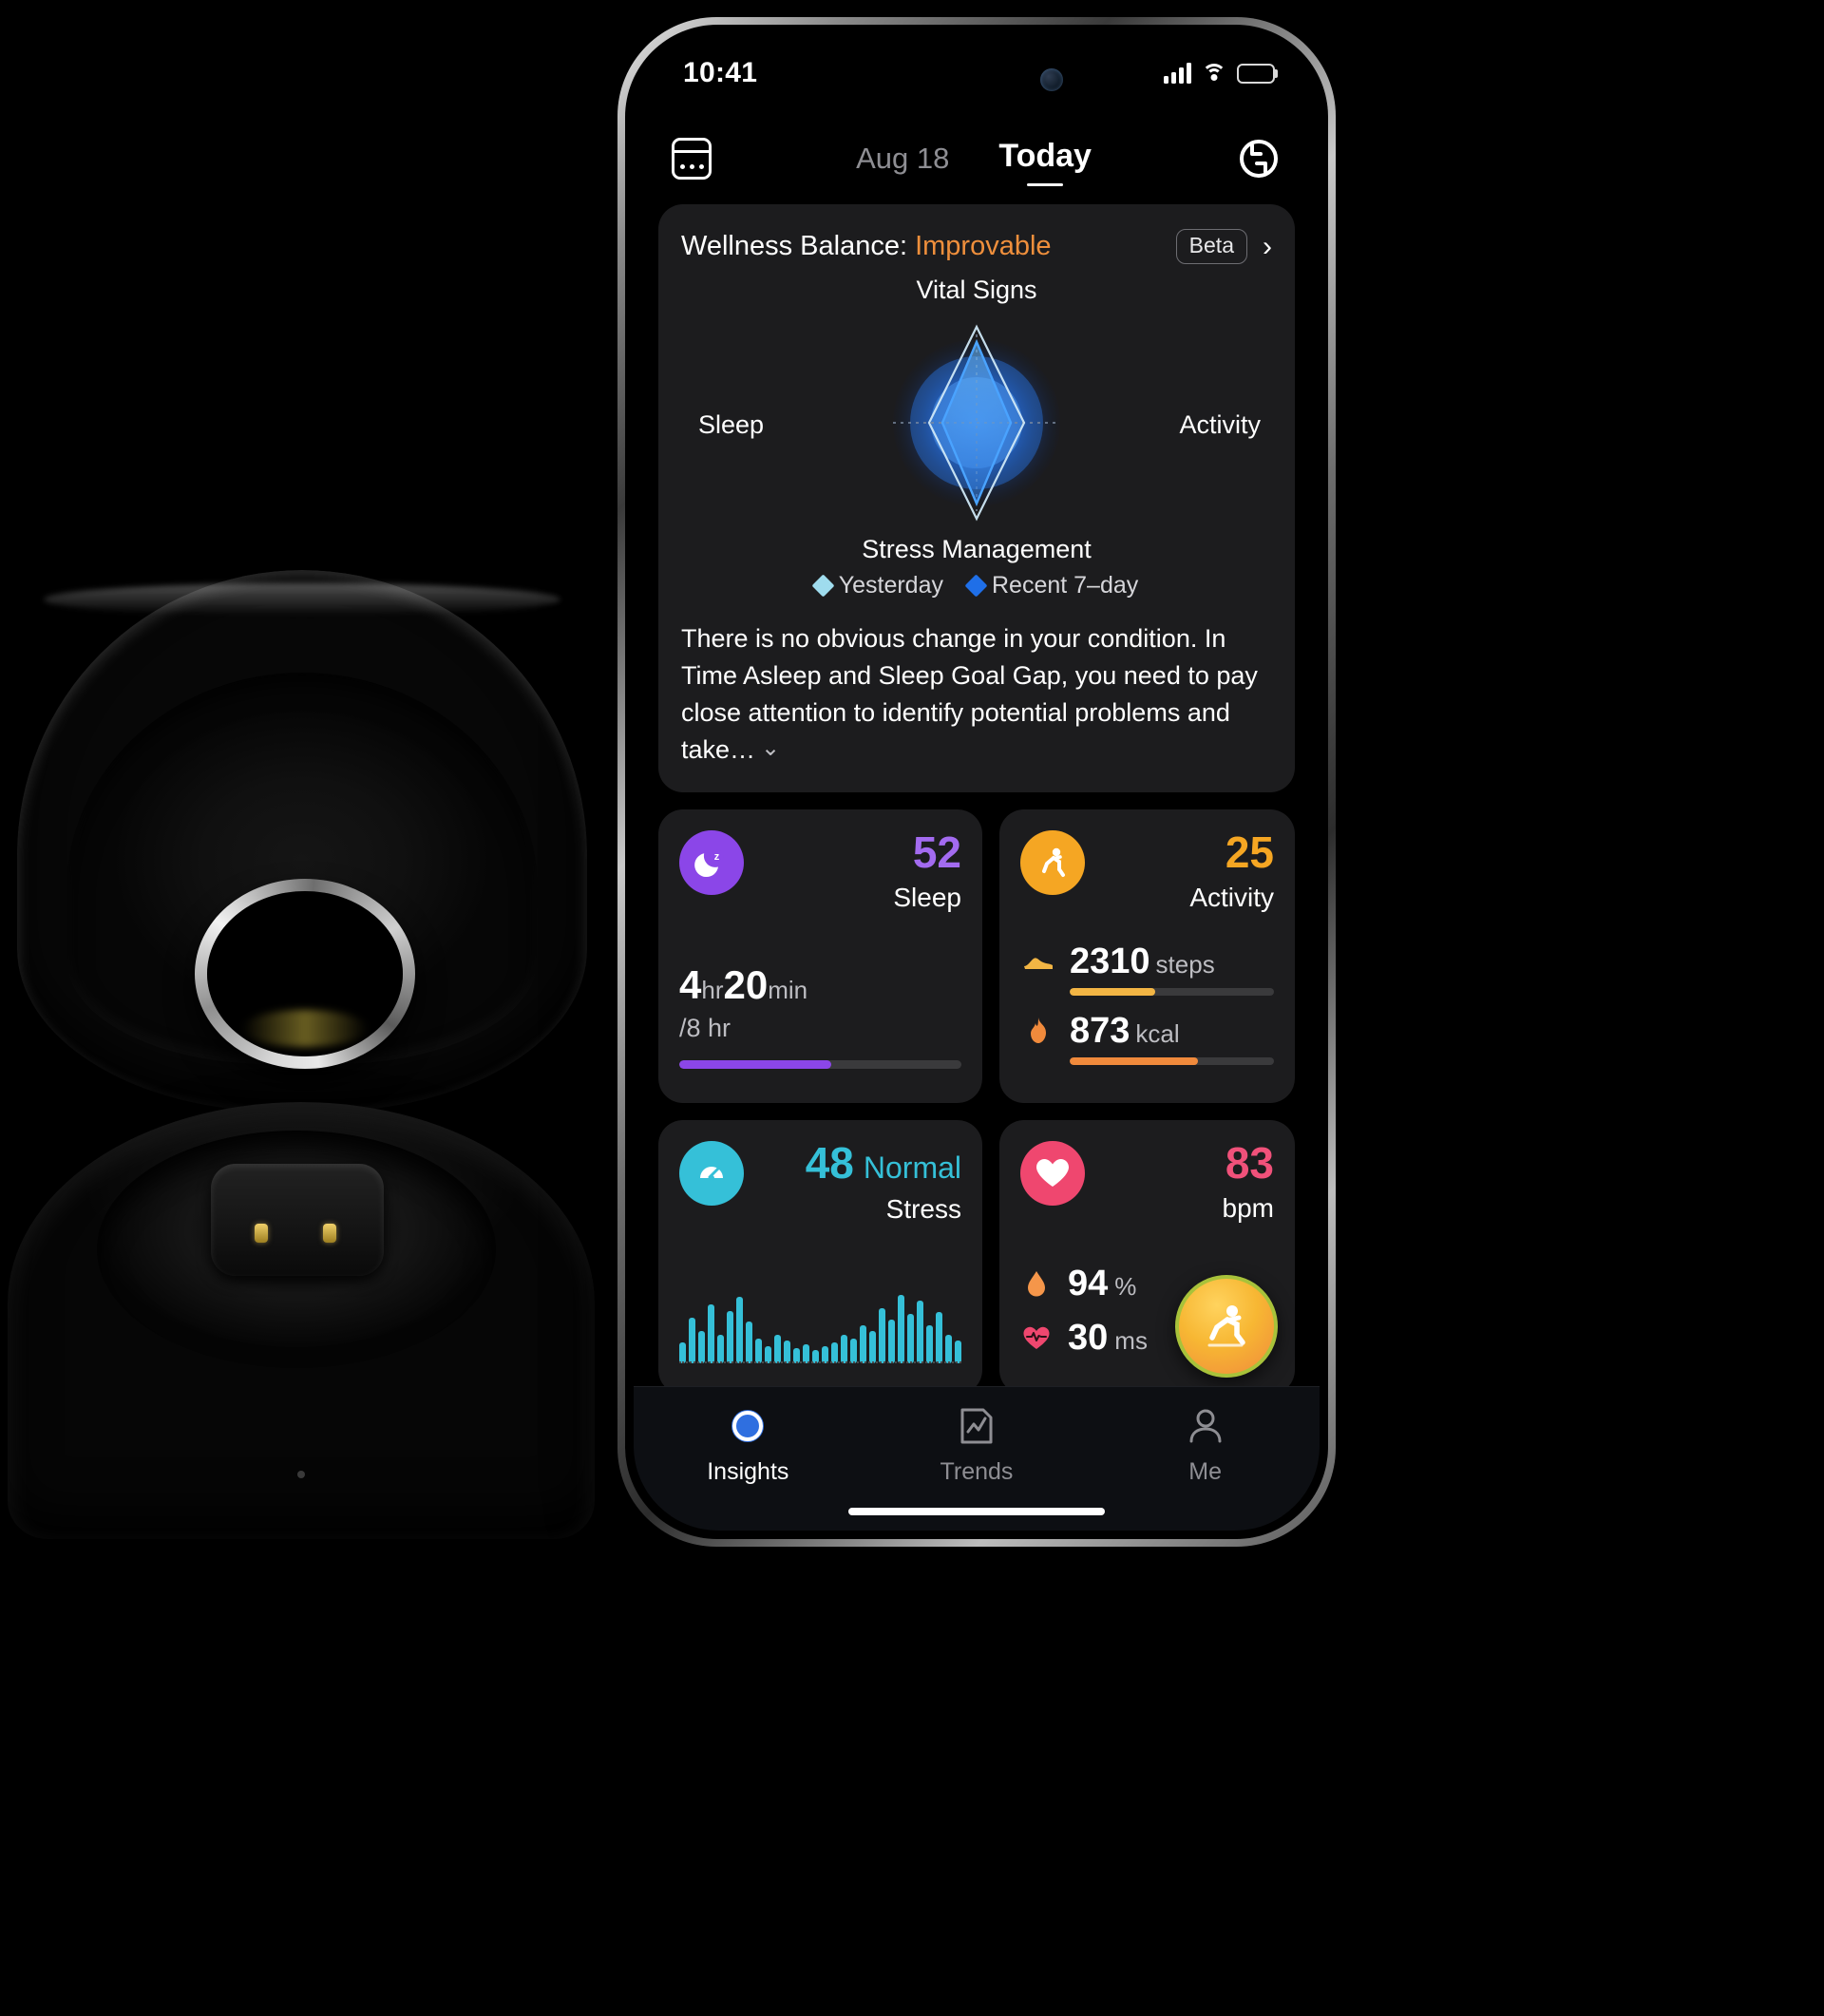 This screenshot has height=2016, width=1824. I want to click on radar-axis-sleep: Sleep, so click(731, 424).